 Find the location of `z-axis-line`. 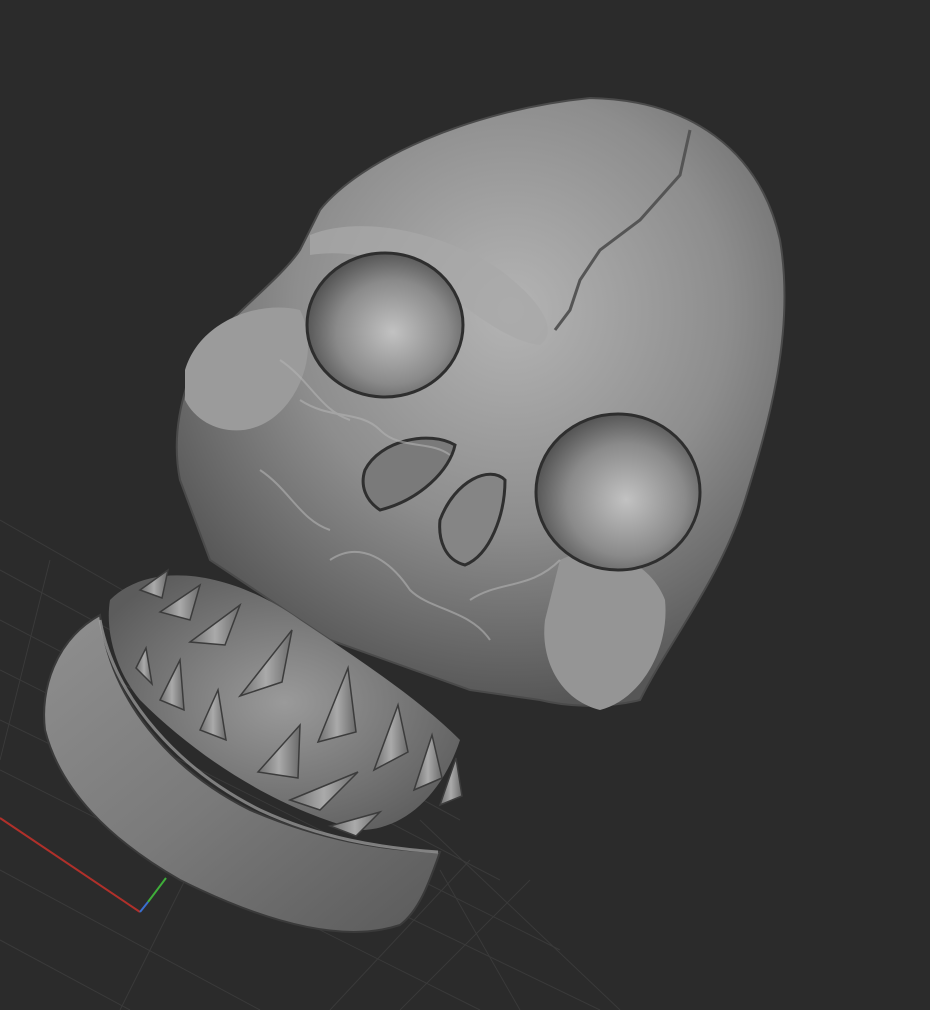

z-axis-line is located at coordinates (144, 907).